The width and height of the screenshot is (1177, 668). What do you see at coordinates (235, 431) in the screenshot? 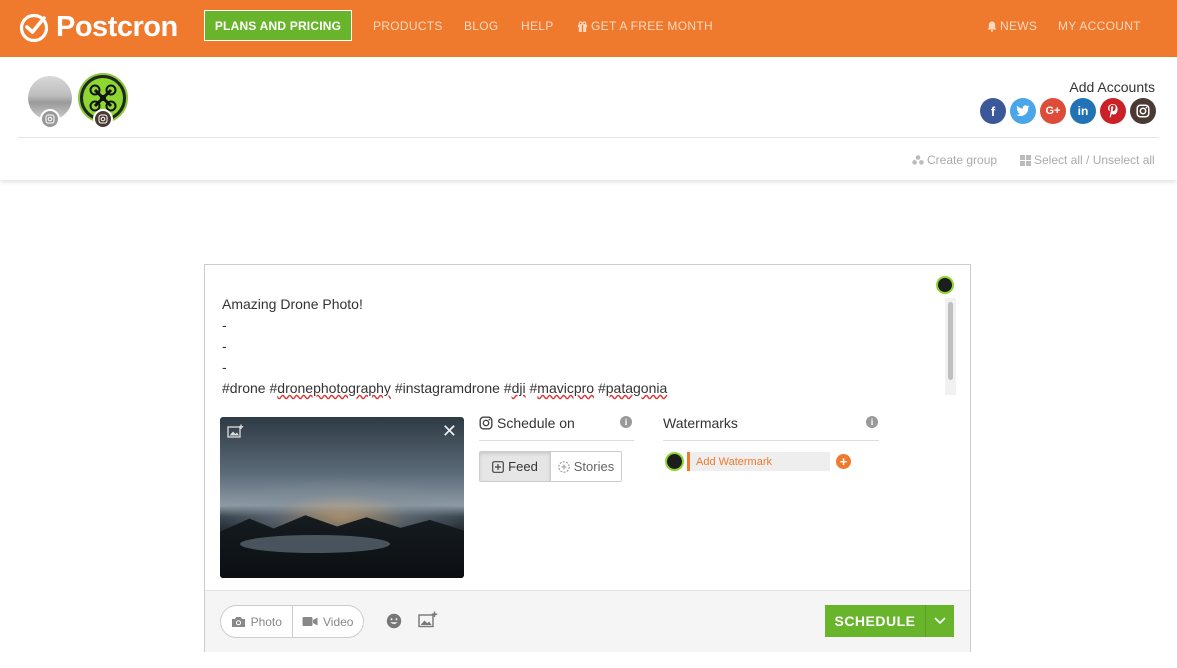
I see `edit-image-icon` at bounding box center [235, 431].